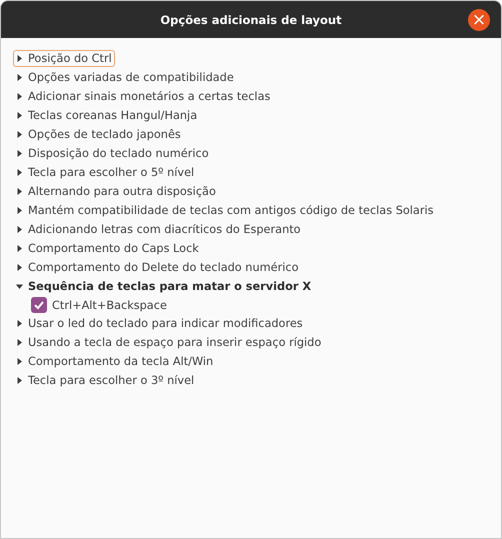  I want to click on tree-item: Comportamento do Delete do teclado numérico, so click(157, 267).